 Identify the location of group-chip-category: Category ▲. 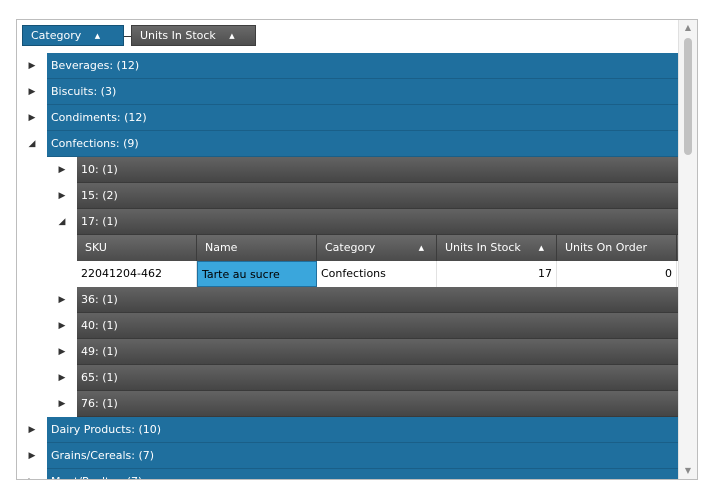
(73, 35).